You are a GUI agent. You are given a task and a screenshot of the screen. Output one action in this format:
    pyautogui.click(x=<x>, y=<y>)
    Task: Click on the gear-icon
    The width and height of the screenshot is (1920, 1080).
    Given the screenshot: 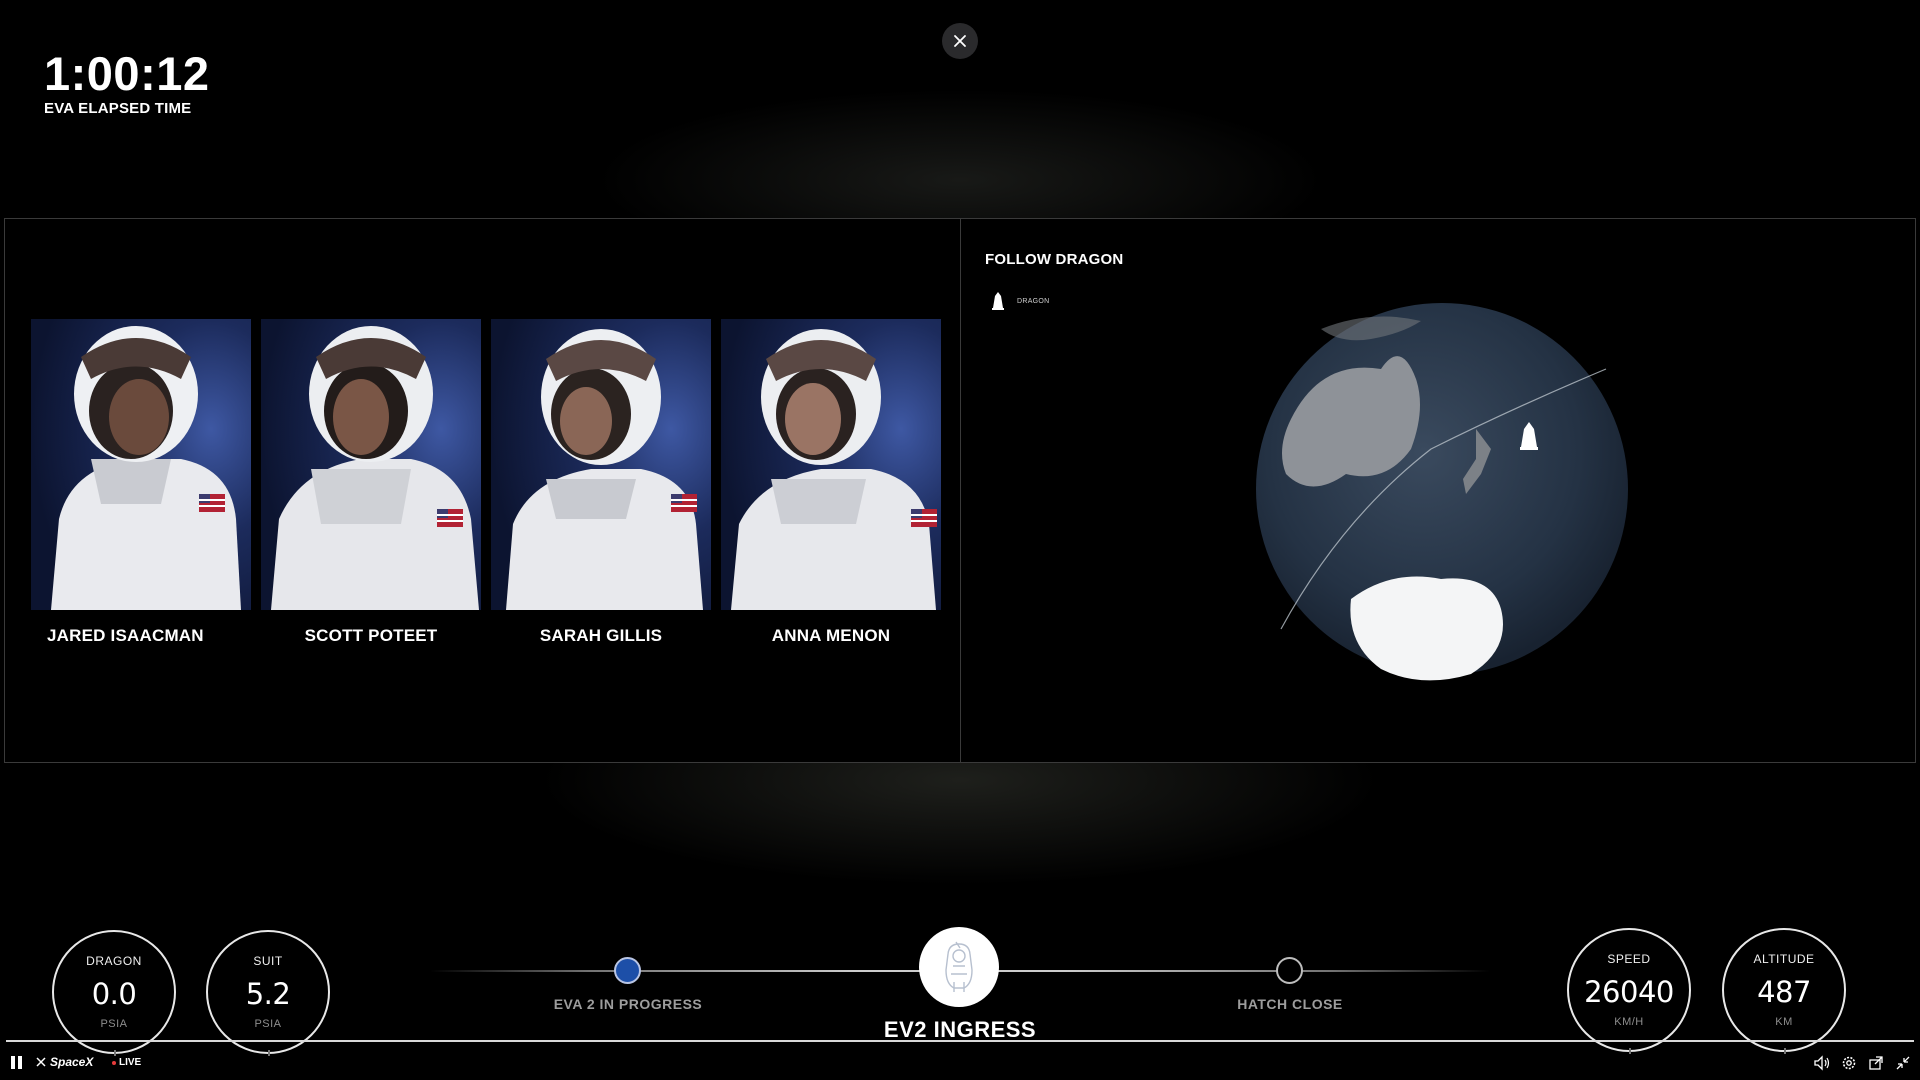 What is the action you would take?
    pyautogui.click(x=1849, y=1063)
    